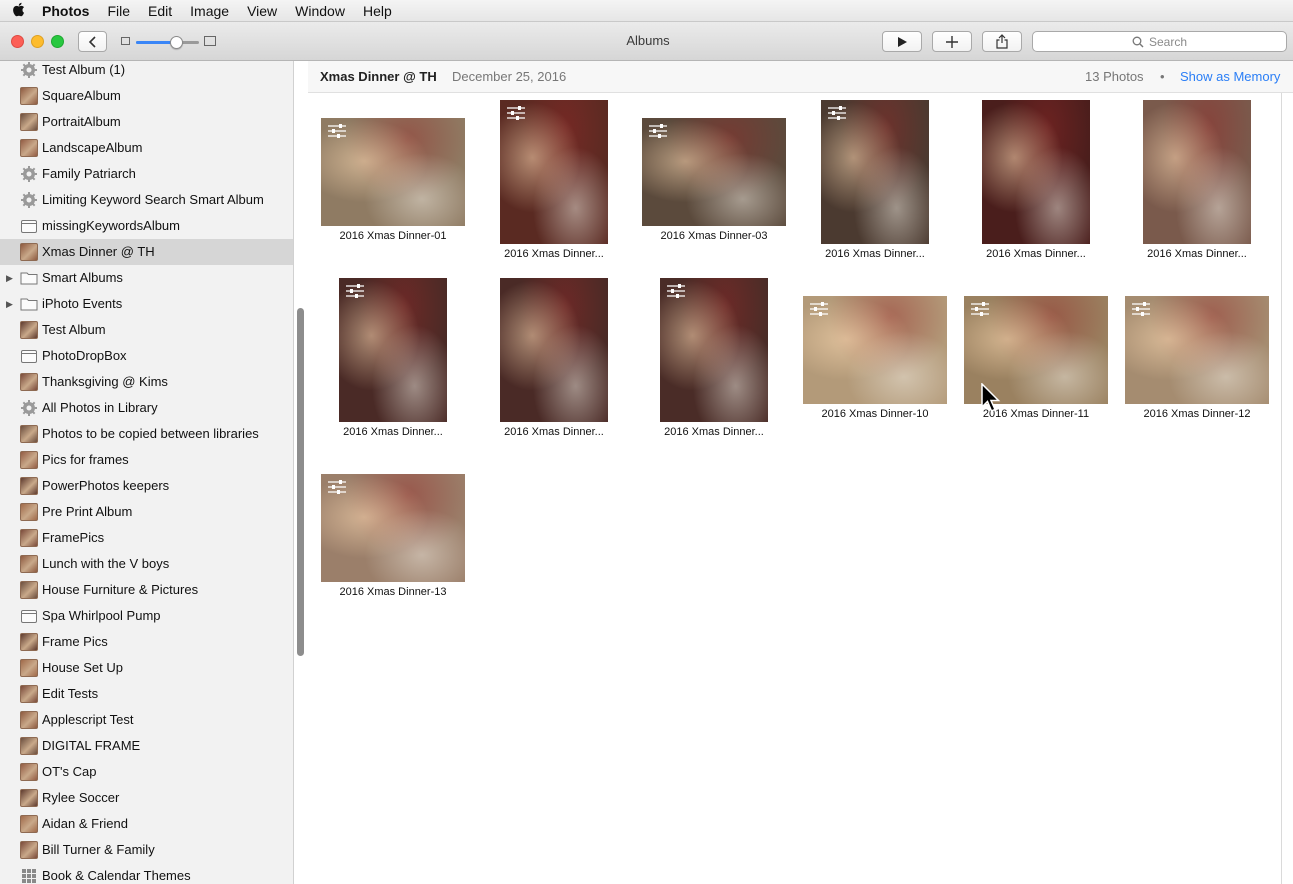 The height and width of the screenshot is (884, 1293). Describe the element at coordinates (18, 11) in the screenshot. I see `apple-icon` at that location.